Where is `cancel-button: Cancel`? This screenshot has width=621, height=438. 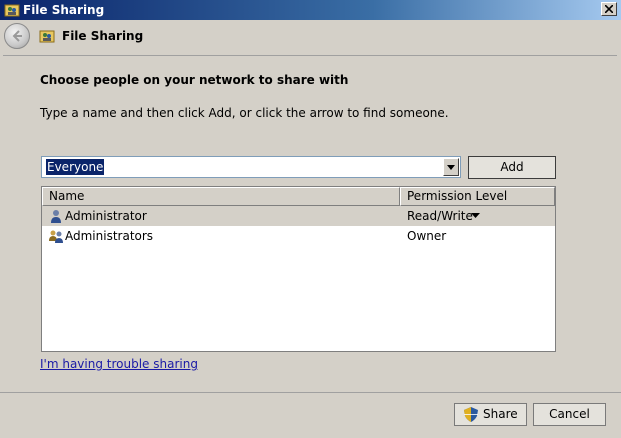
cancel-button: Cancel is located at coordinates (569, 414).